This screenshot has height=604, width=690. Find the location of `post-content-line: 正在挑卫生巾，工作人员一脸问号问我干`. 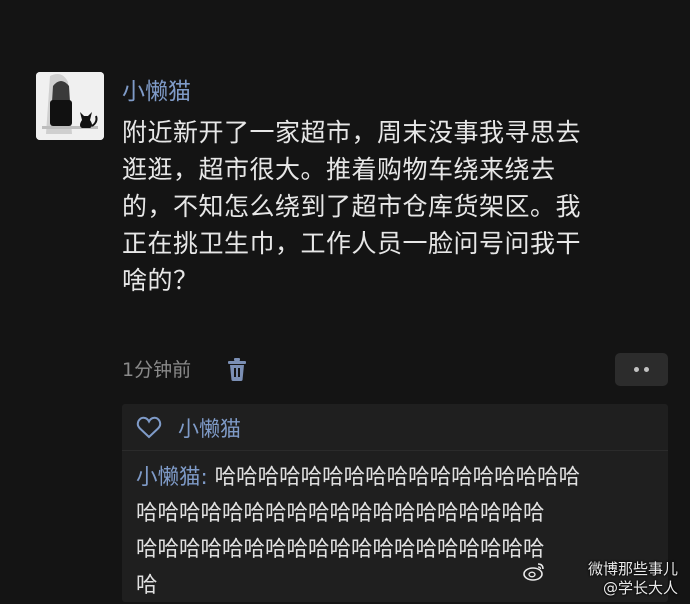

post-content-line: 正在挑卫生巾，工作人员一脸问号问我干 is located at coordinates (352, 243).